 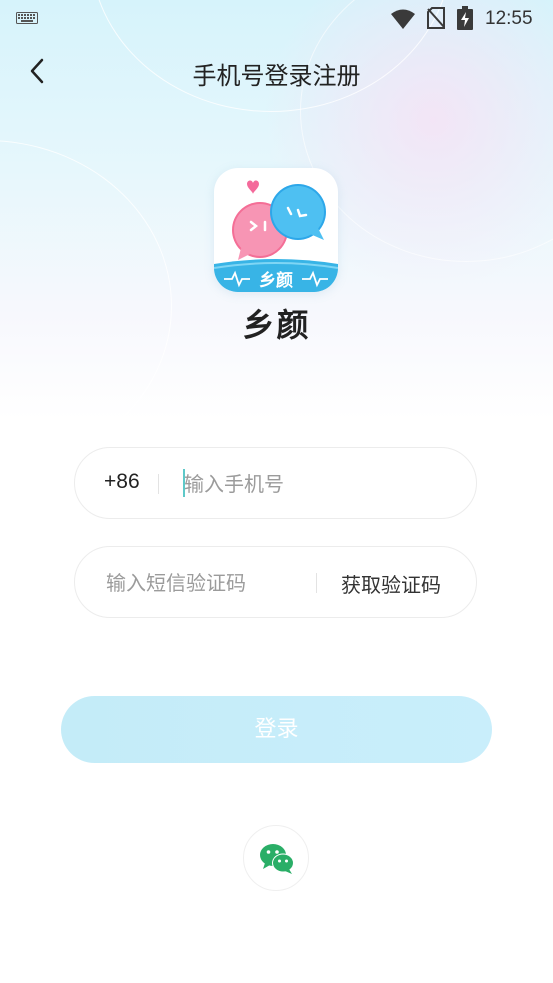 I want to click on status-bar: 12:55, so click(x=276, y=19).